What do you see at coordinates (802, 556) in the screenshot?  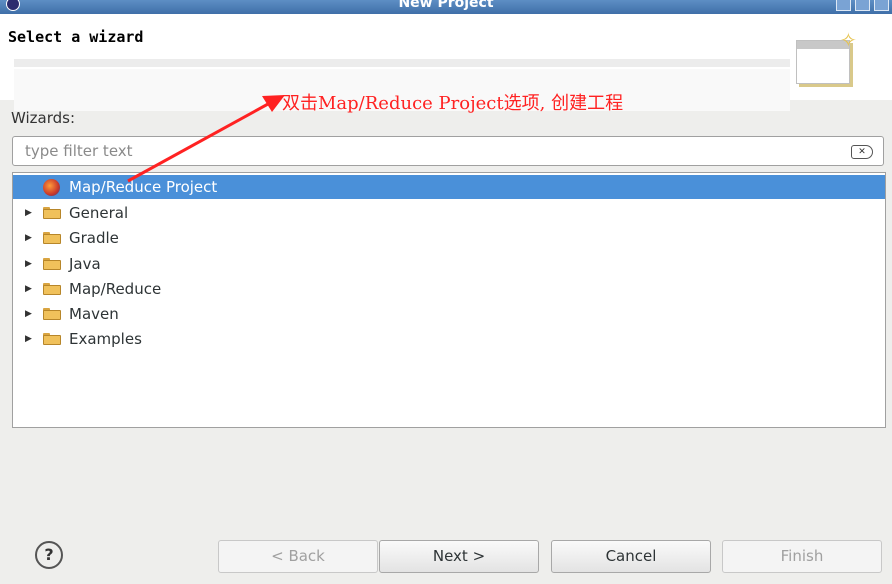 I see `finish-button: Finish` at bounding box center [802, 556].